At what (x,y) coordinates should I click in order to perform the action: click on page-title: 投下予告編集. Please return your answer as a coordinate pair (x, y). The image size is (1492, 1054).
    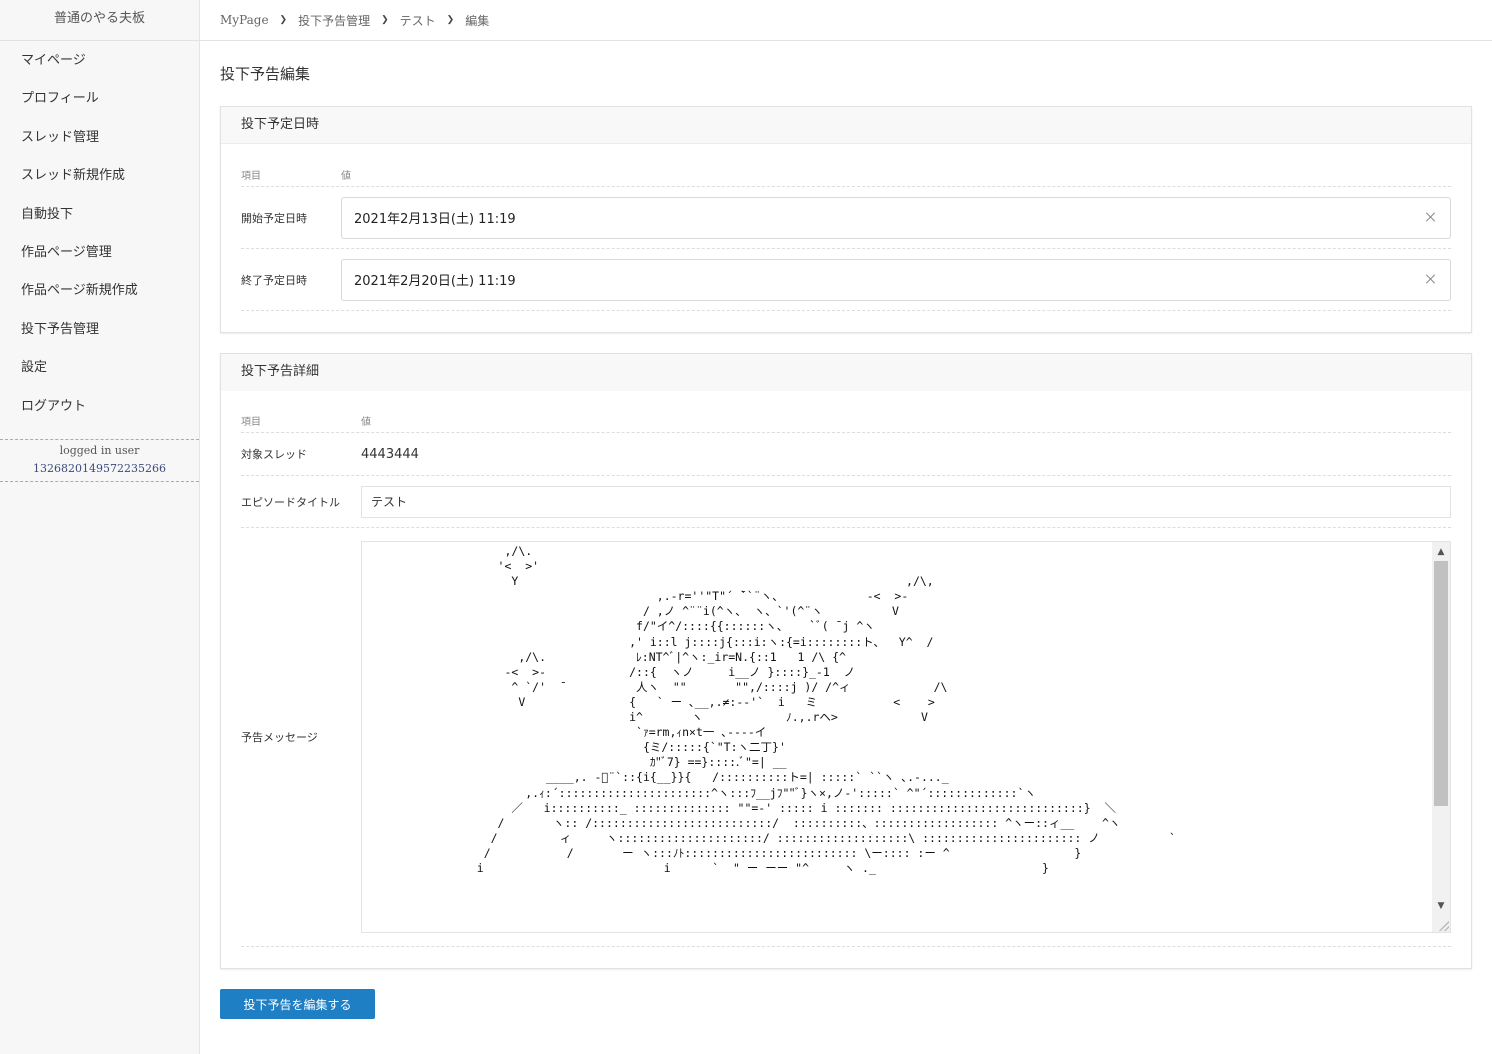
    Looking at the image, I should click on (265, 74).